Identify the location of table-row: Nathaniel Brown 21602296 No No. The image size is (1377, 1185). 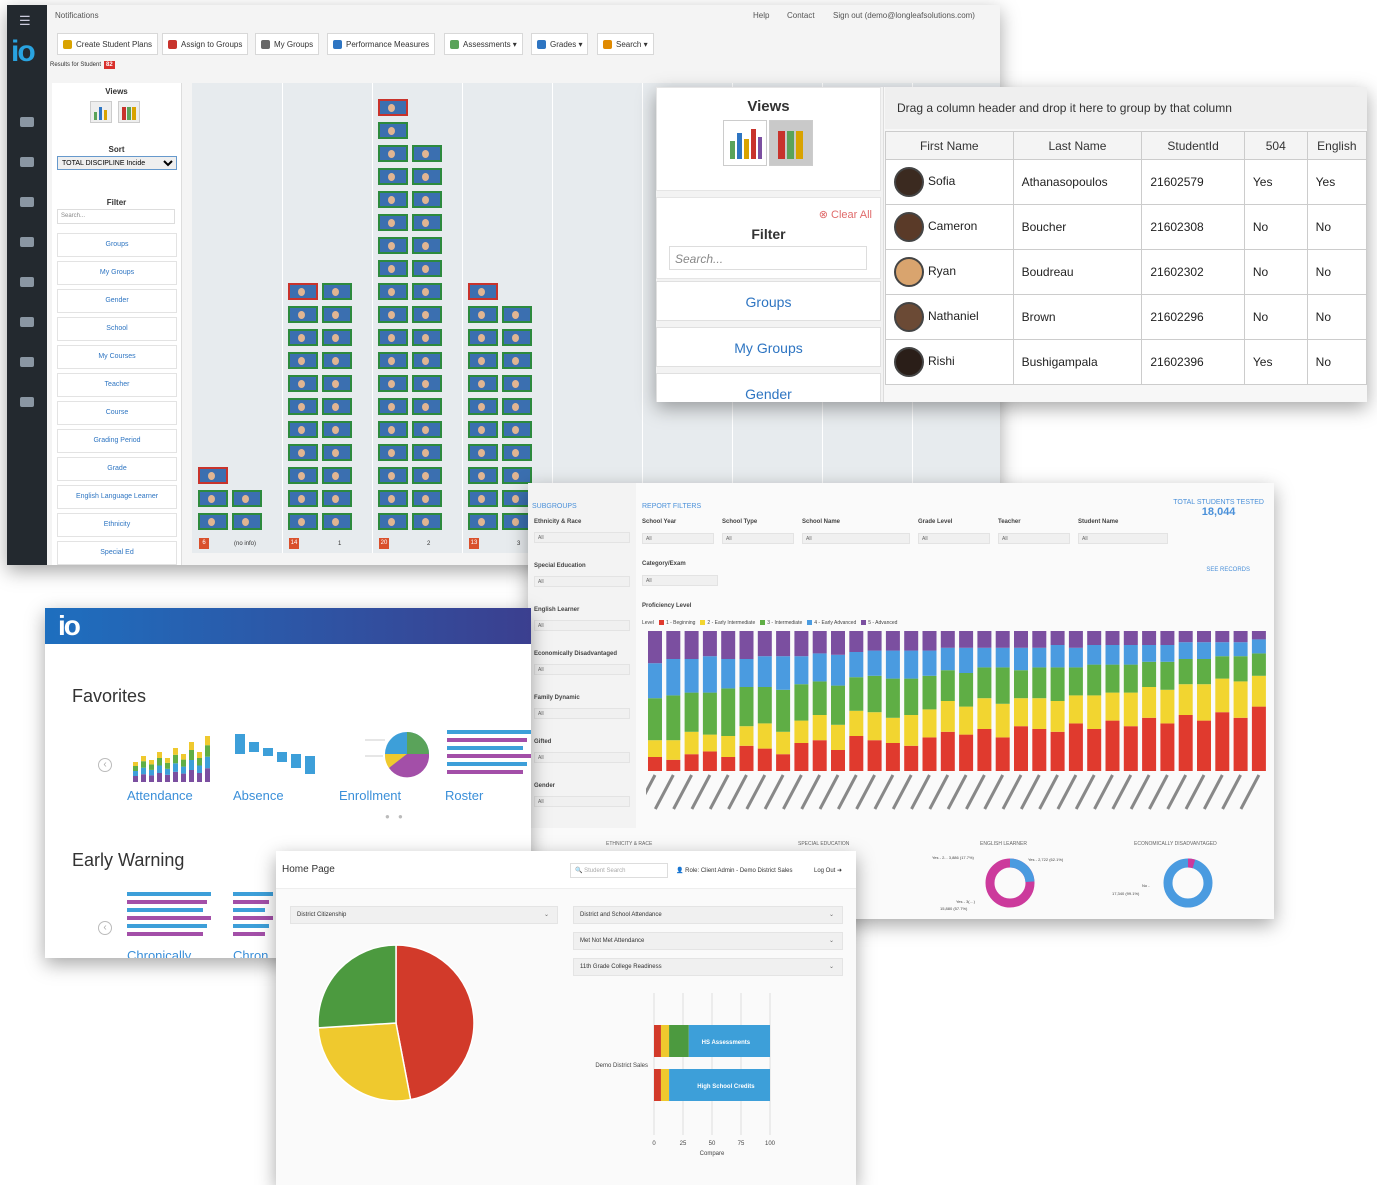
(1126, 317).